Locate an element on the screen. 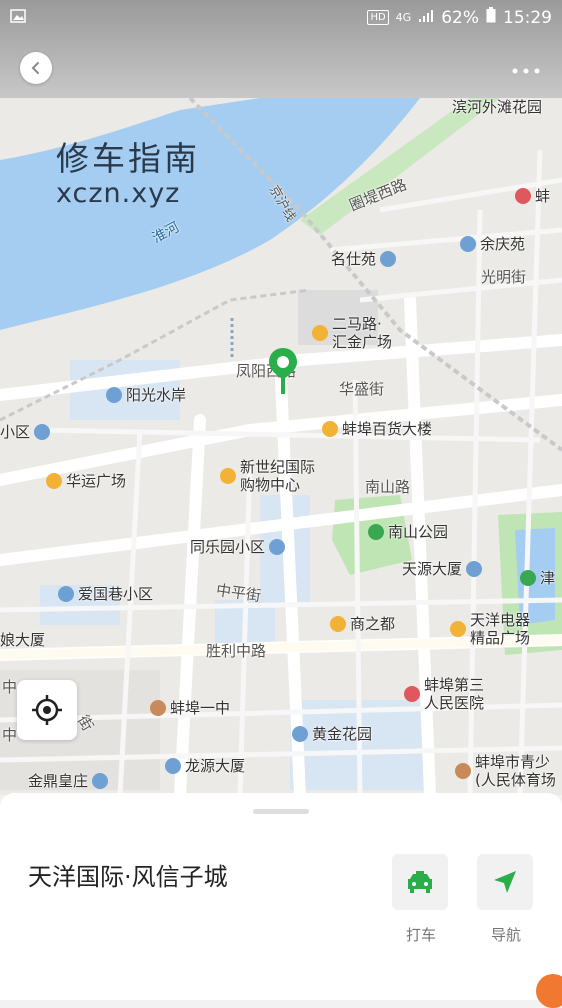  poi-label: 娘大厦 is located at coordinates (23, 640).